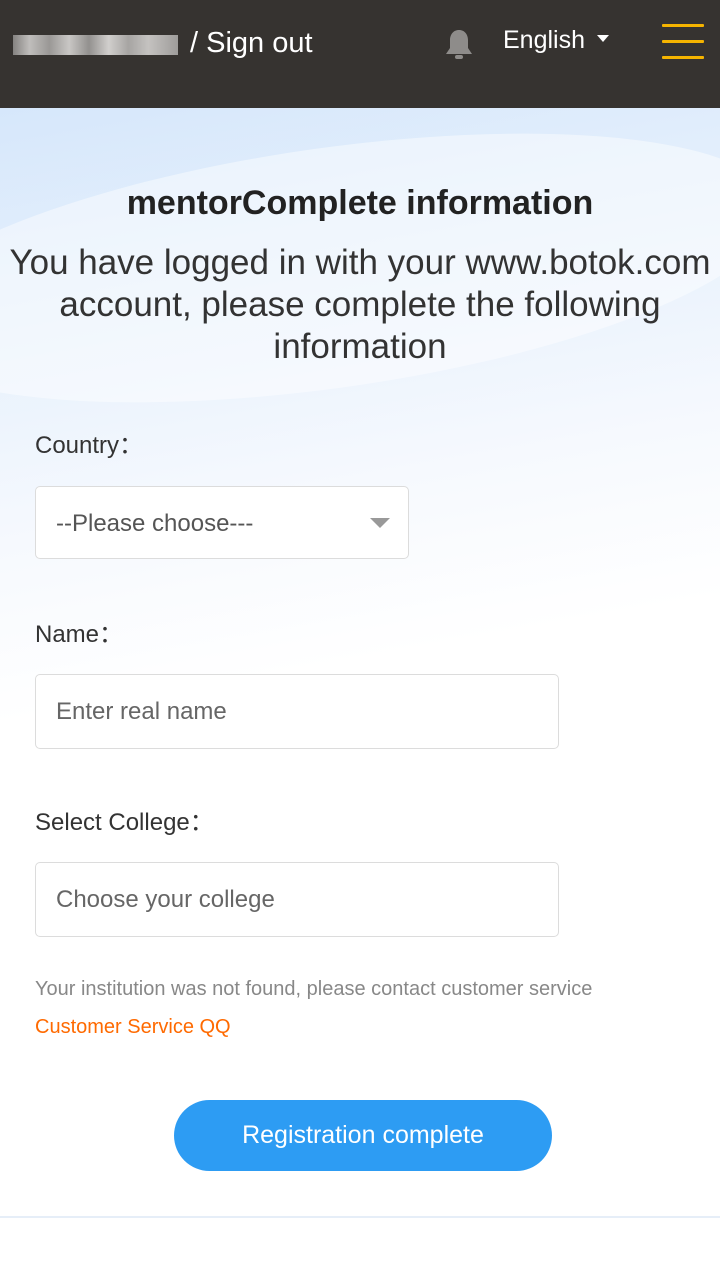 The height and width of the screenshot is (1267, 720). Describe the element at coordinates (459, 45) in the screenshot. I see `bell-icon` at that location.